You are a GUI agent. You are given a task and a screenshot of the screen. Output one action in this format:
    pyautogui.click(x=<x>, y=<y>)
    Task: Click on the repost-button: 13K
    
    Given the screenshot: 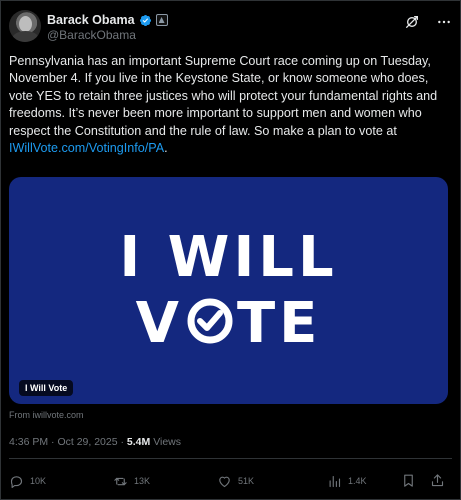 What is the action you would take?
    pyautogui.click(x=131, y=481)
    